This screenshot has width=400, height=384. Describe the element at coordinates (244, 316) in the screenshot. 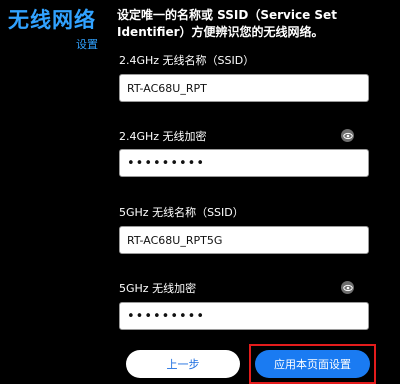

I see `password-5ghz-input: •••••••••` at that location.